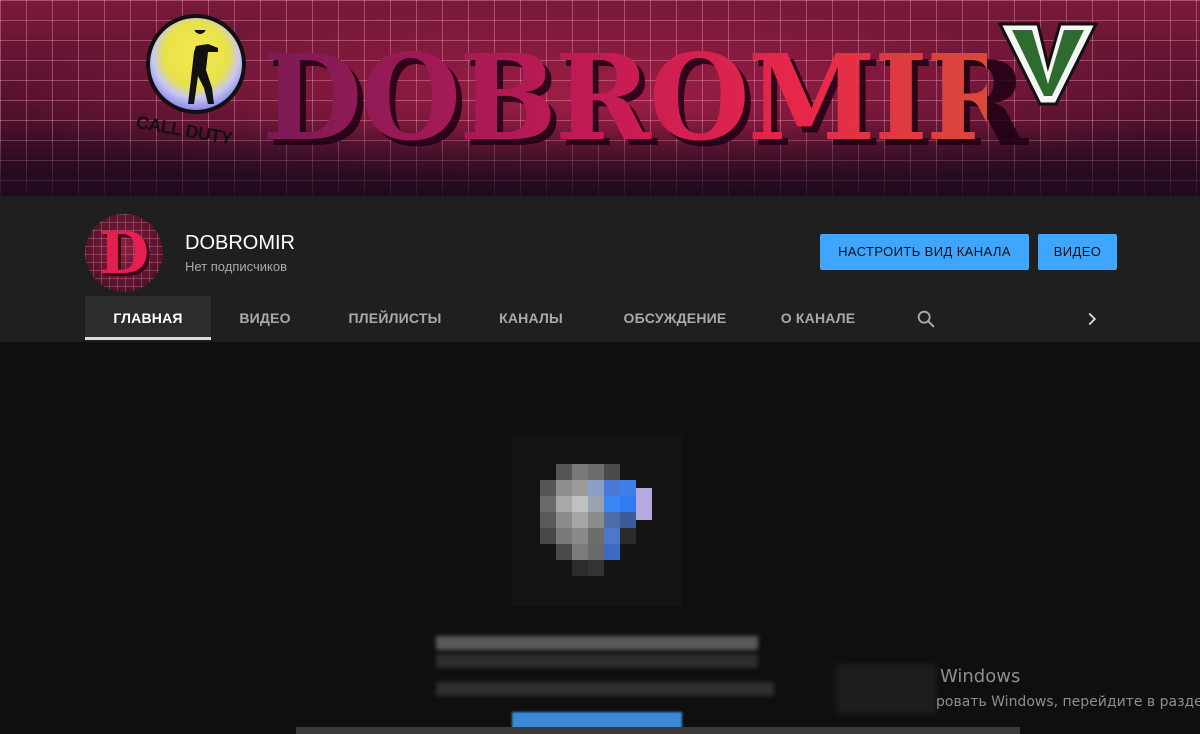 This screenshot has width=1200, height=734. What do you see at coordinates (148, 318) in the screenshot?
I see `tab-home: ГЛАВНАЯ` at bounding box center [148, 318].